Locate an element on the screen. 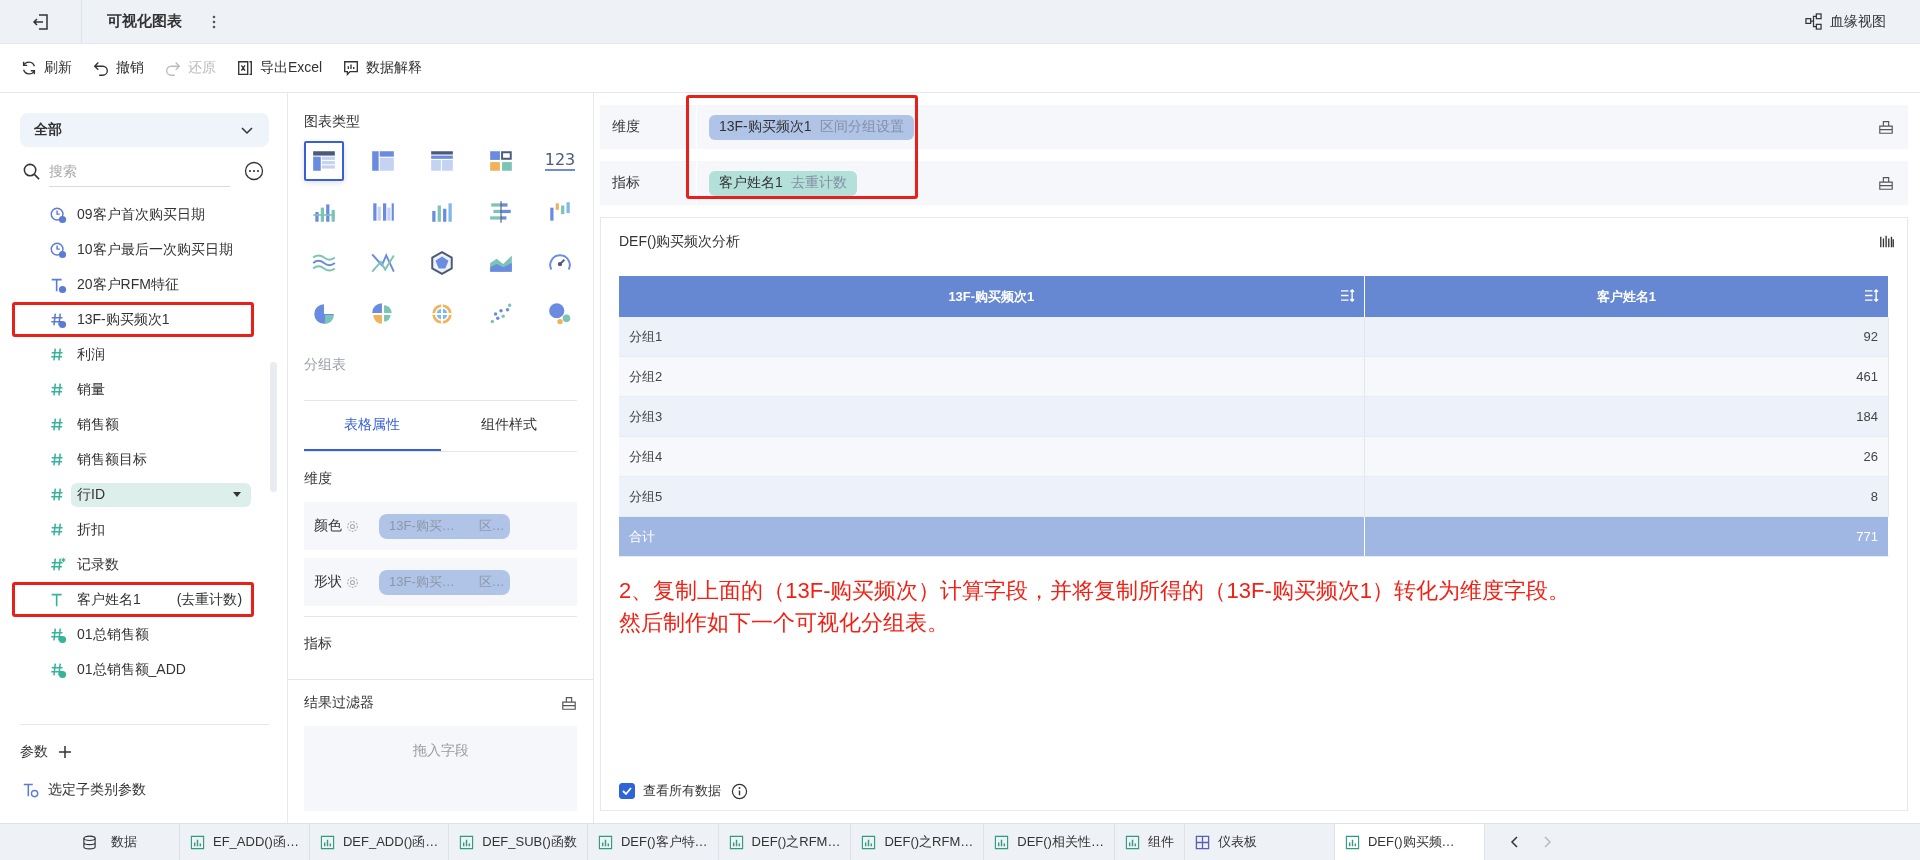 This screenshot has width=1920, height=860. search-icon is located at coordinates (31, 171).